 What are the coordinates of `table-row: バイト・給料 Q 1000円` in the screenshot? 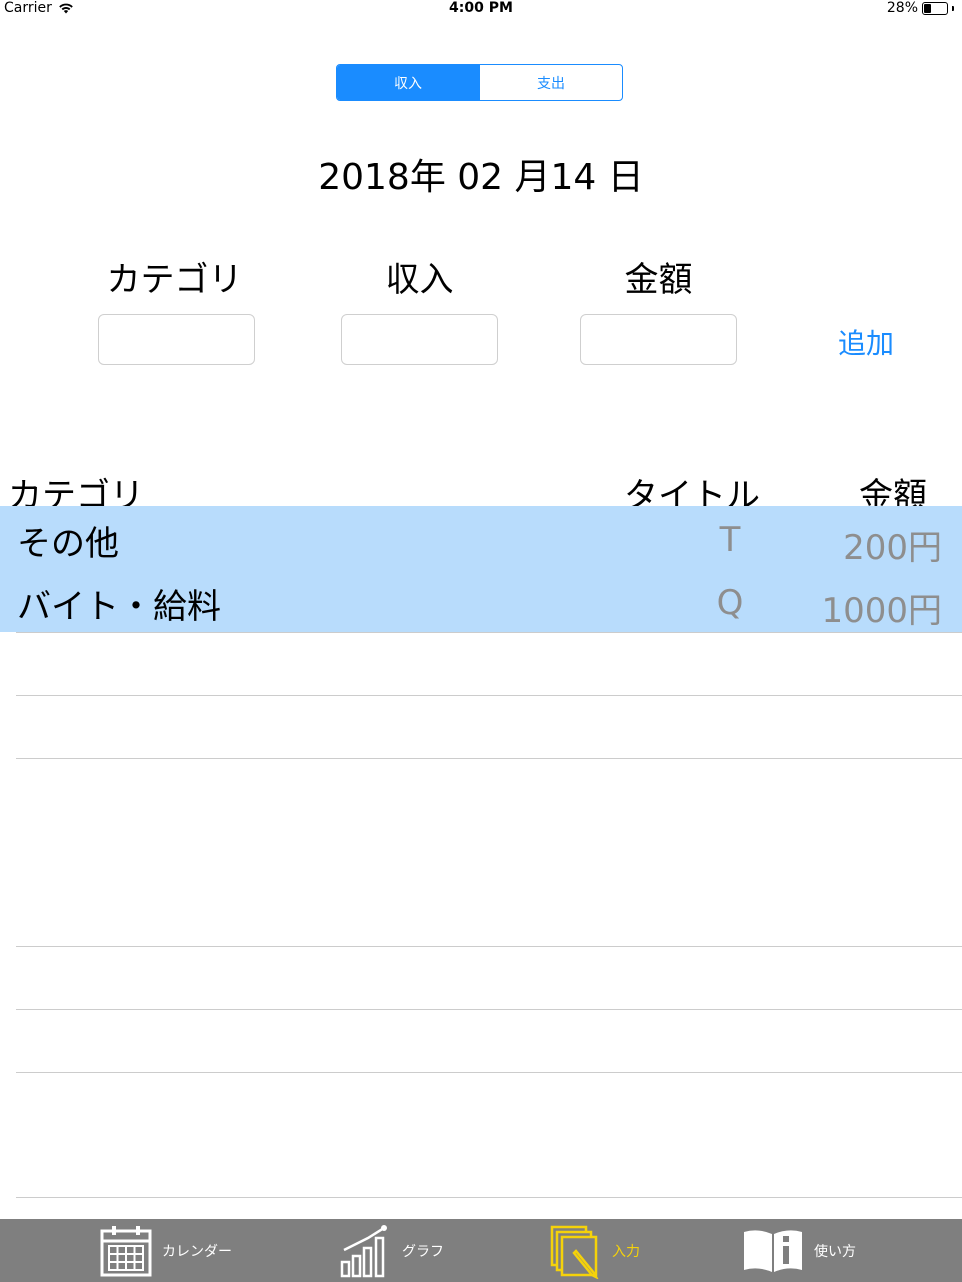 It's located at (481, 600).